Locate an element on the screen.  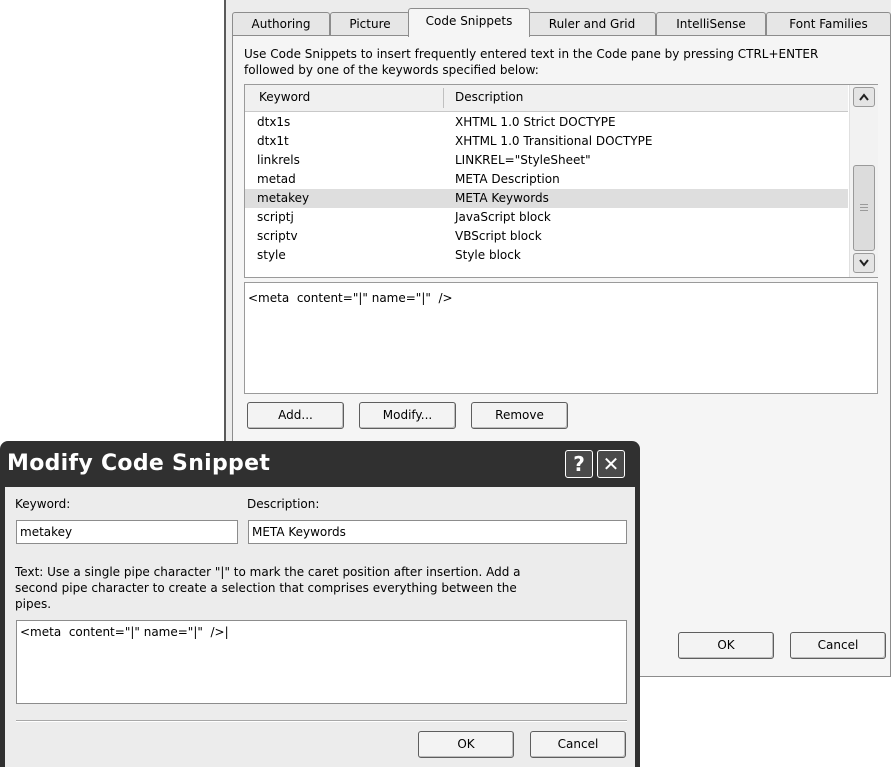
list-item: style Style block is located at coordinates (546, 255).